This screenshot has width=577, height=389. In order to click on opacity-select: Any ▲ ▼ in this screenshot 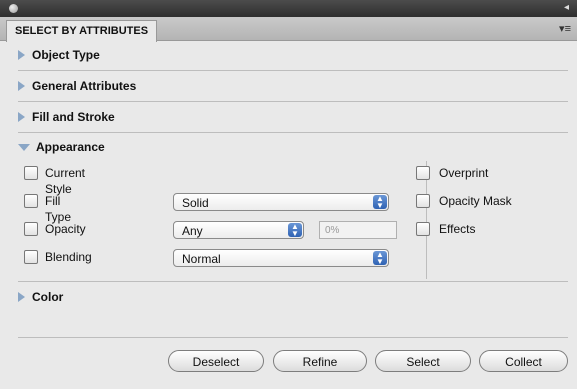, I will do `click(238, 230)`.